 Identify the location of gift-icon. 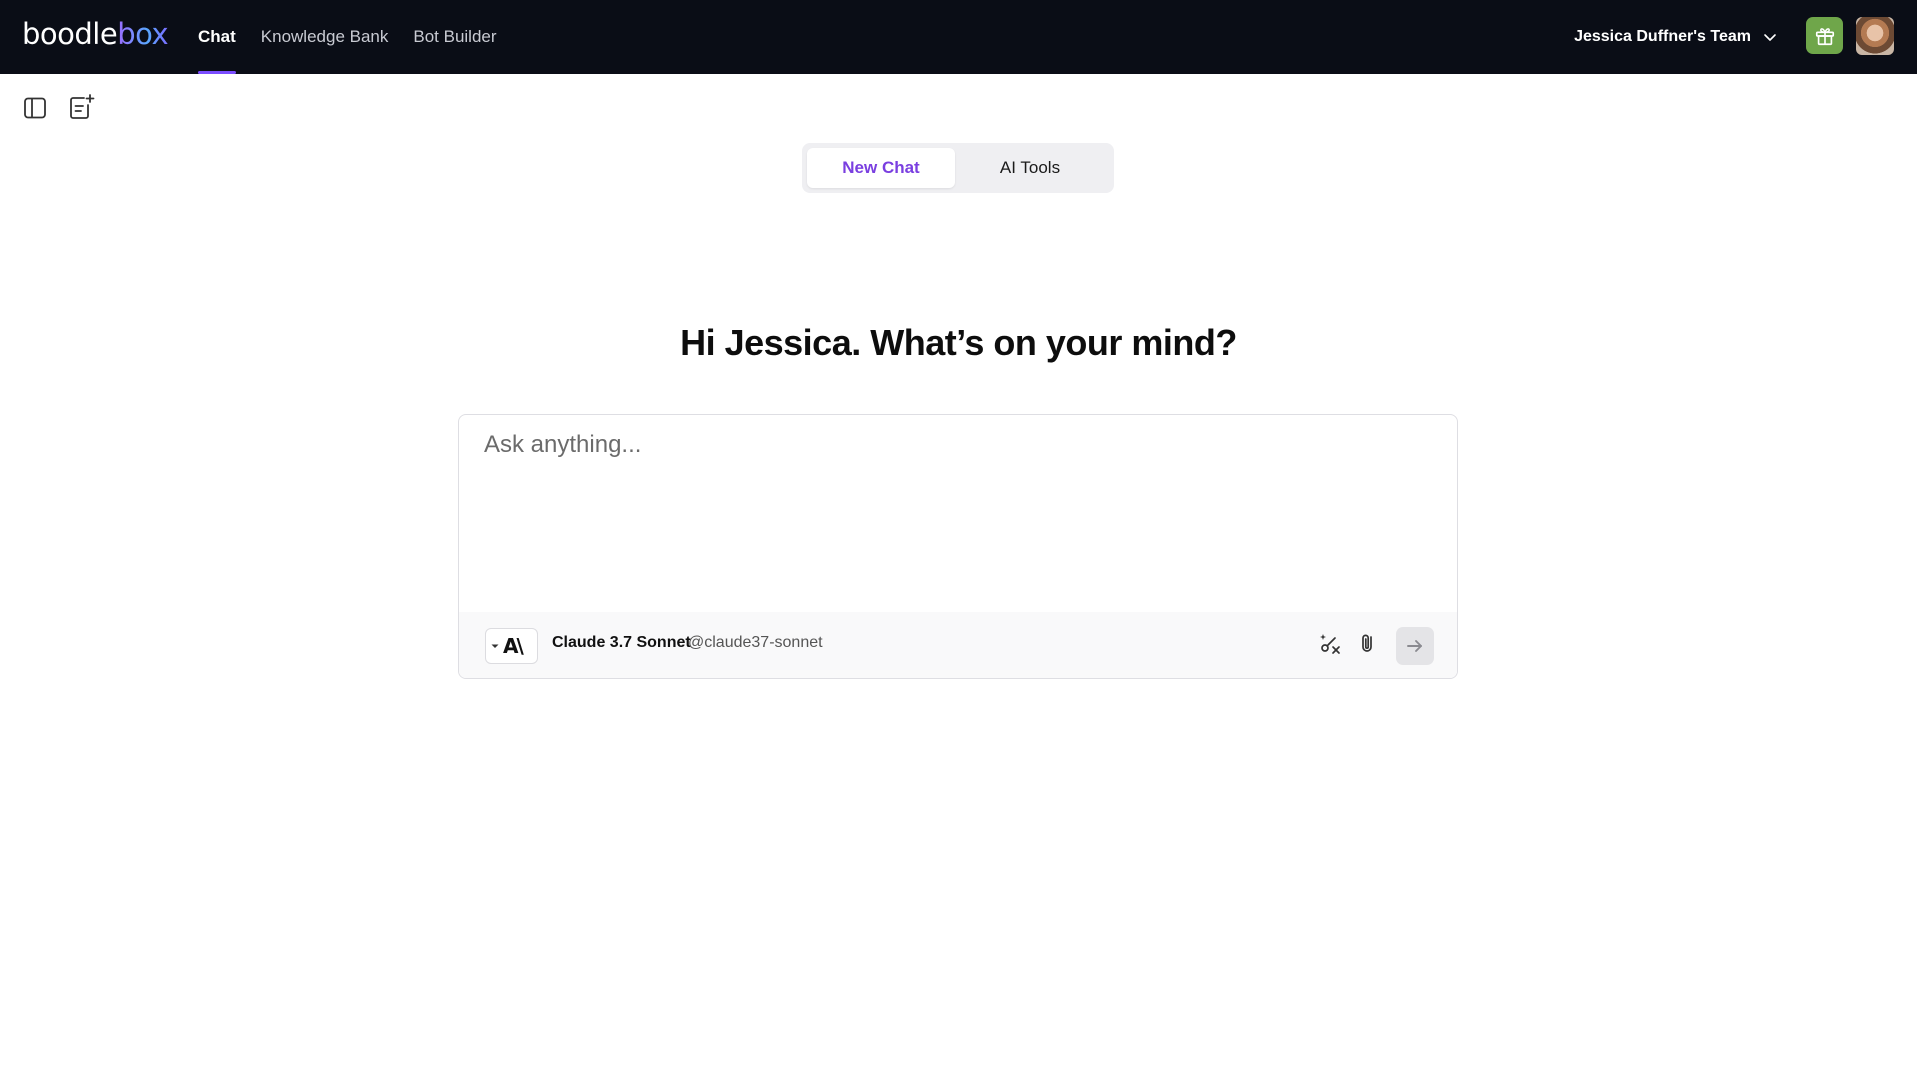
(1824, 36).